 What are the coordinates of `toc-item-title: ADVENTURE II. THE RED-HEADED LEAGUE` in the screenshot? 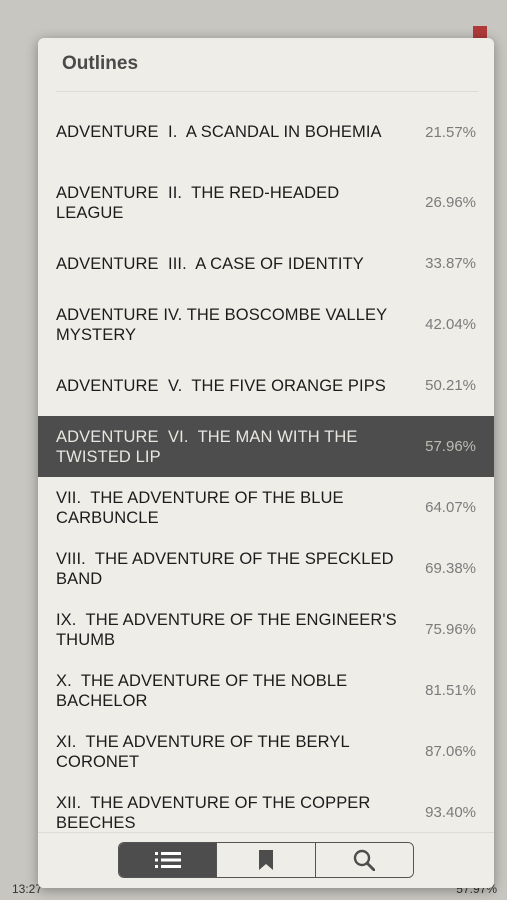 It's located at (198, 202).